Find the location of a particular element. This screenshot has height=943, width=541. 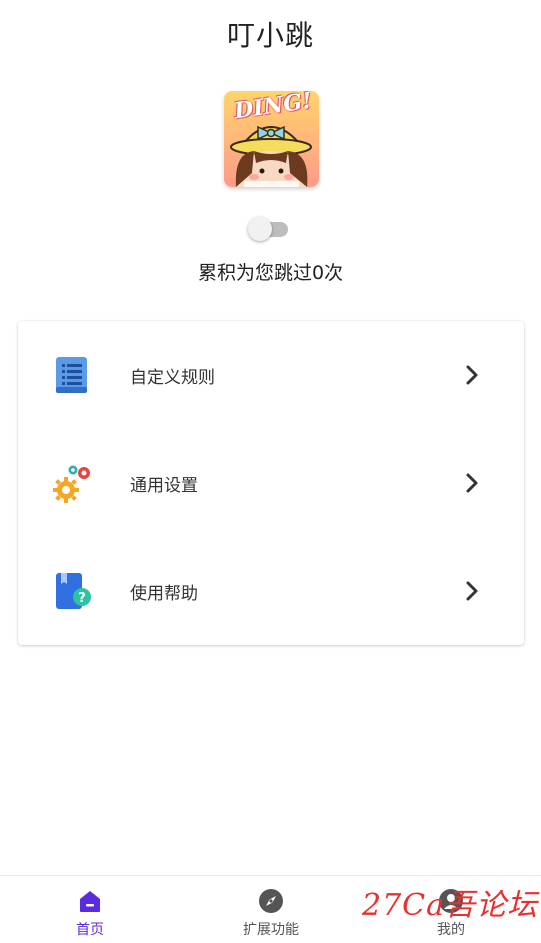

menu-item-general-settings: 通用设置 is located at coordinates (271, 483).